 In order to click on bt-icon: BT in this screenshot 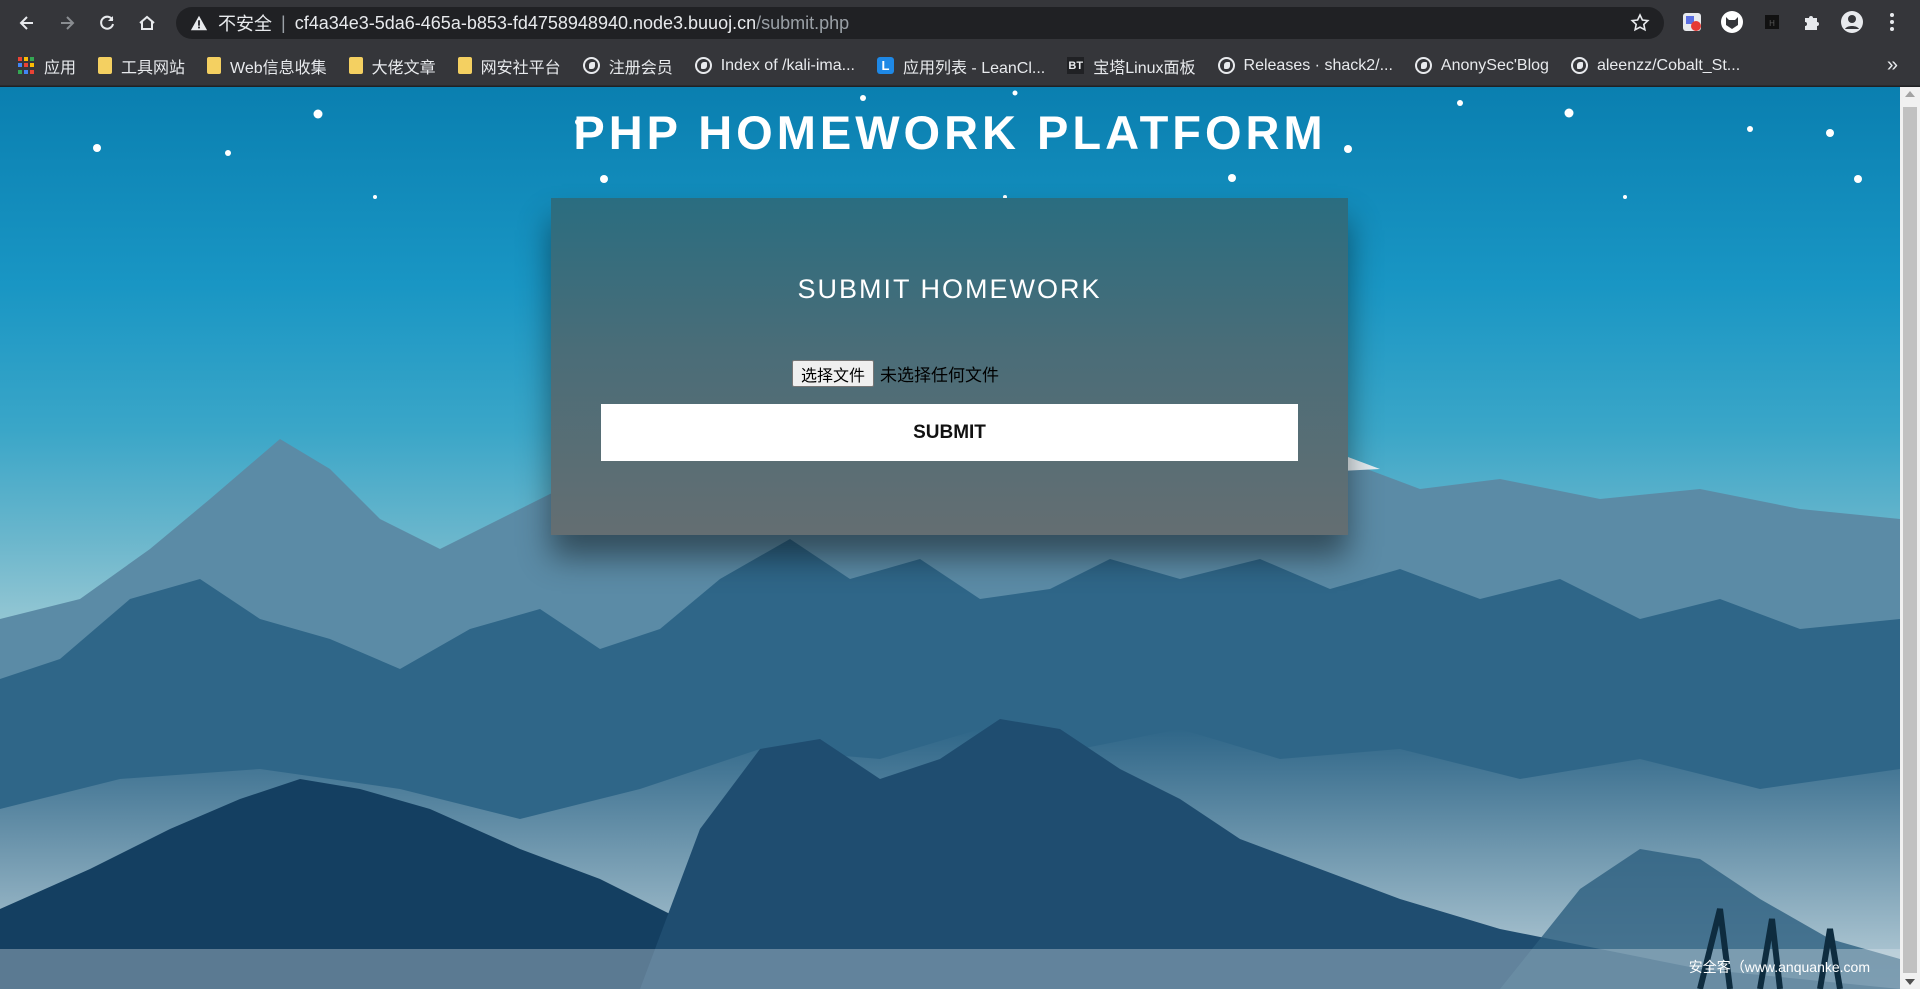, I will do `click(1076, 65)`.